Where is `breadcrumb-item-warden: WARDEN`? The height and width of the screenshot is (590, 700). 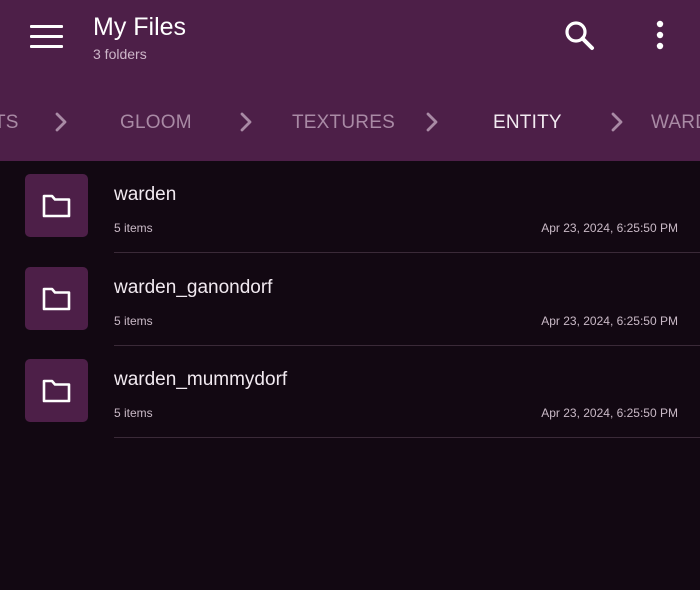 breadcrumb-item-warden: WARDEN is located at coordinates (675, 123).